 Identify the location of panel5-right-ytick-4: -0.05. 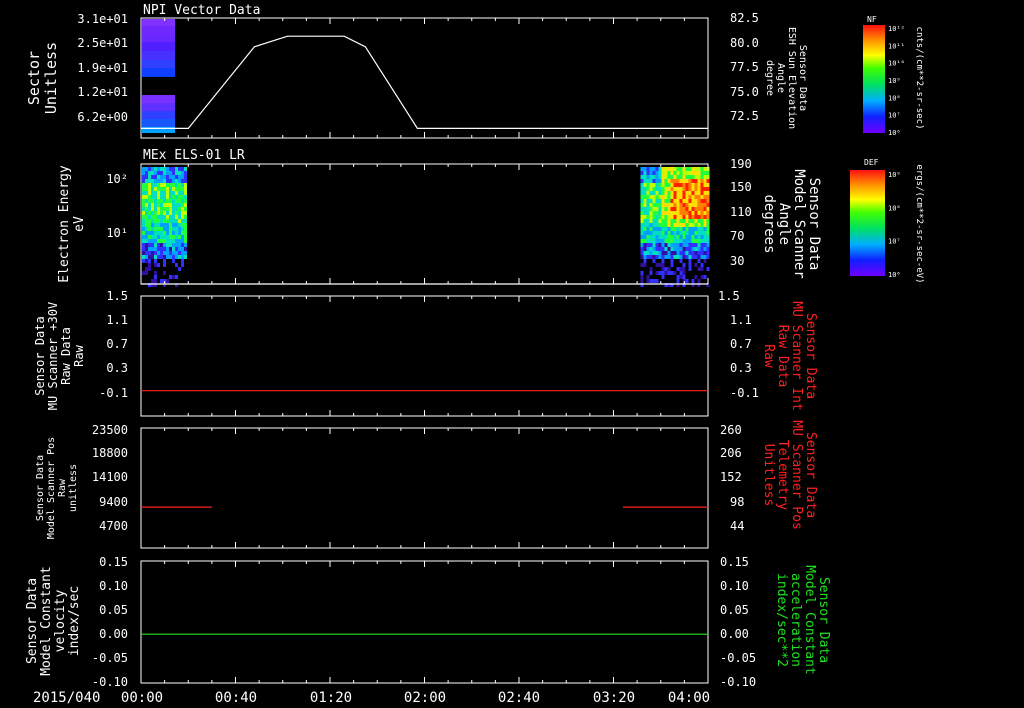
(738, 658).